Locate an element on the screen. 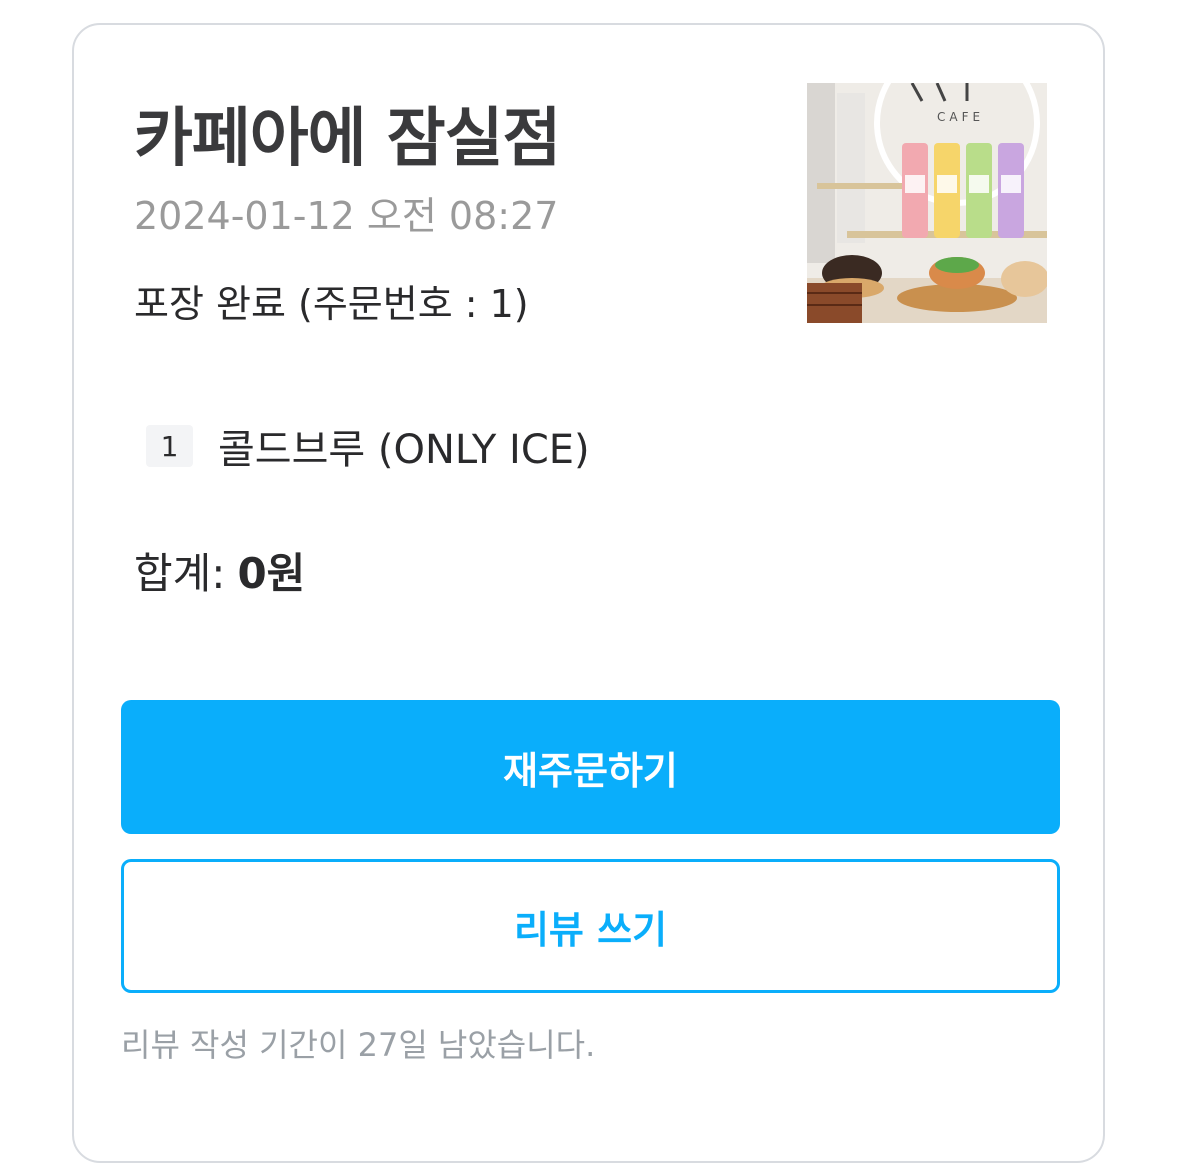 This screenshot has height=1163, width=1179. total-row: 합계: 0원 is located at coordinates (219, 570).